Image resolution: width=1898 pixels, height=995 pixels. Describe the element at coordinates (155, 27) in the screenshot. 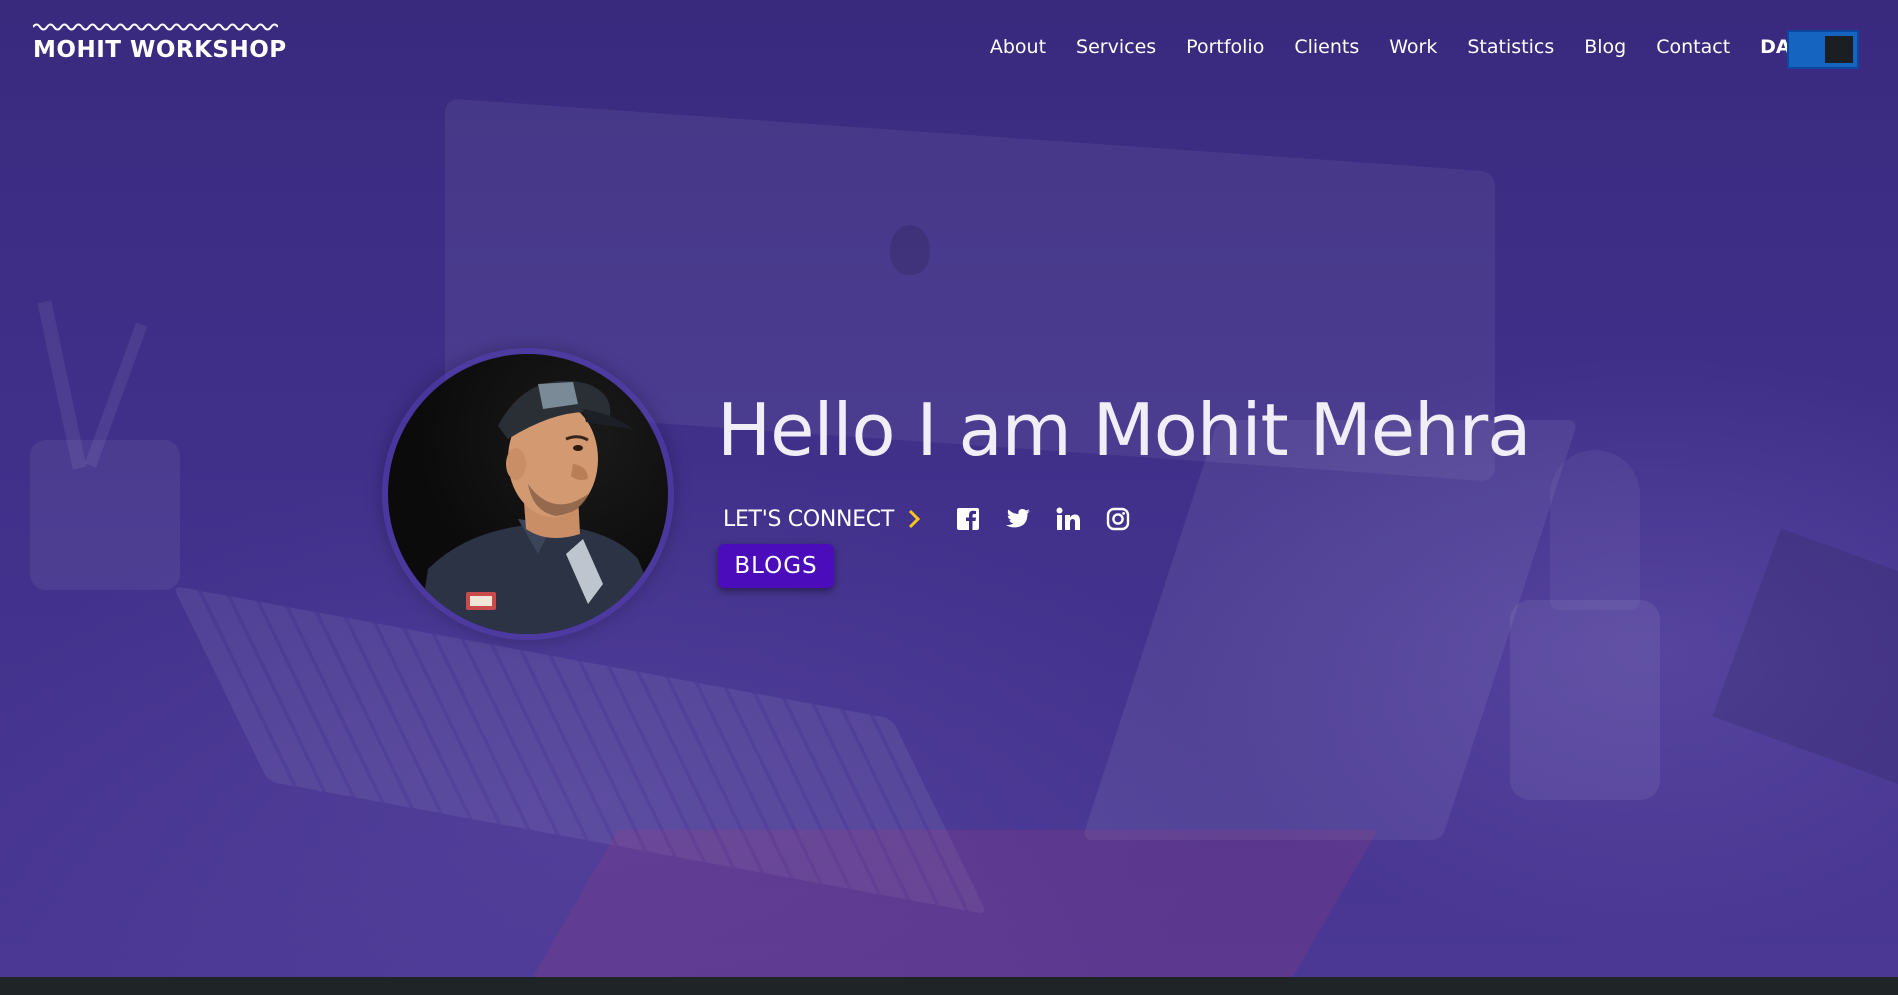

I see `wave-decoration-icon` at that location.